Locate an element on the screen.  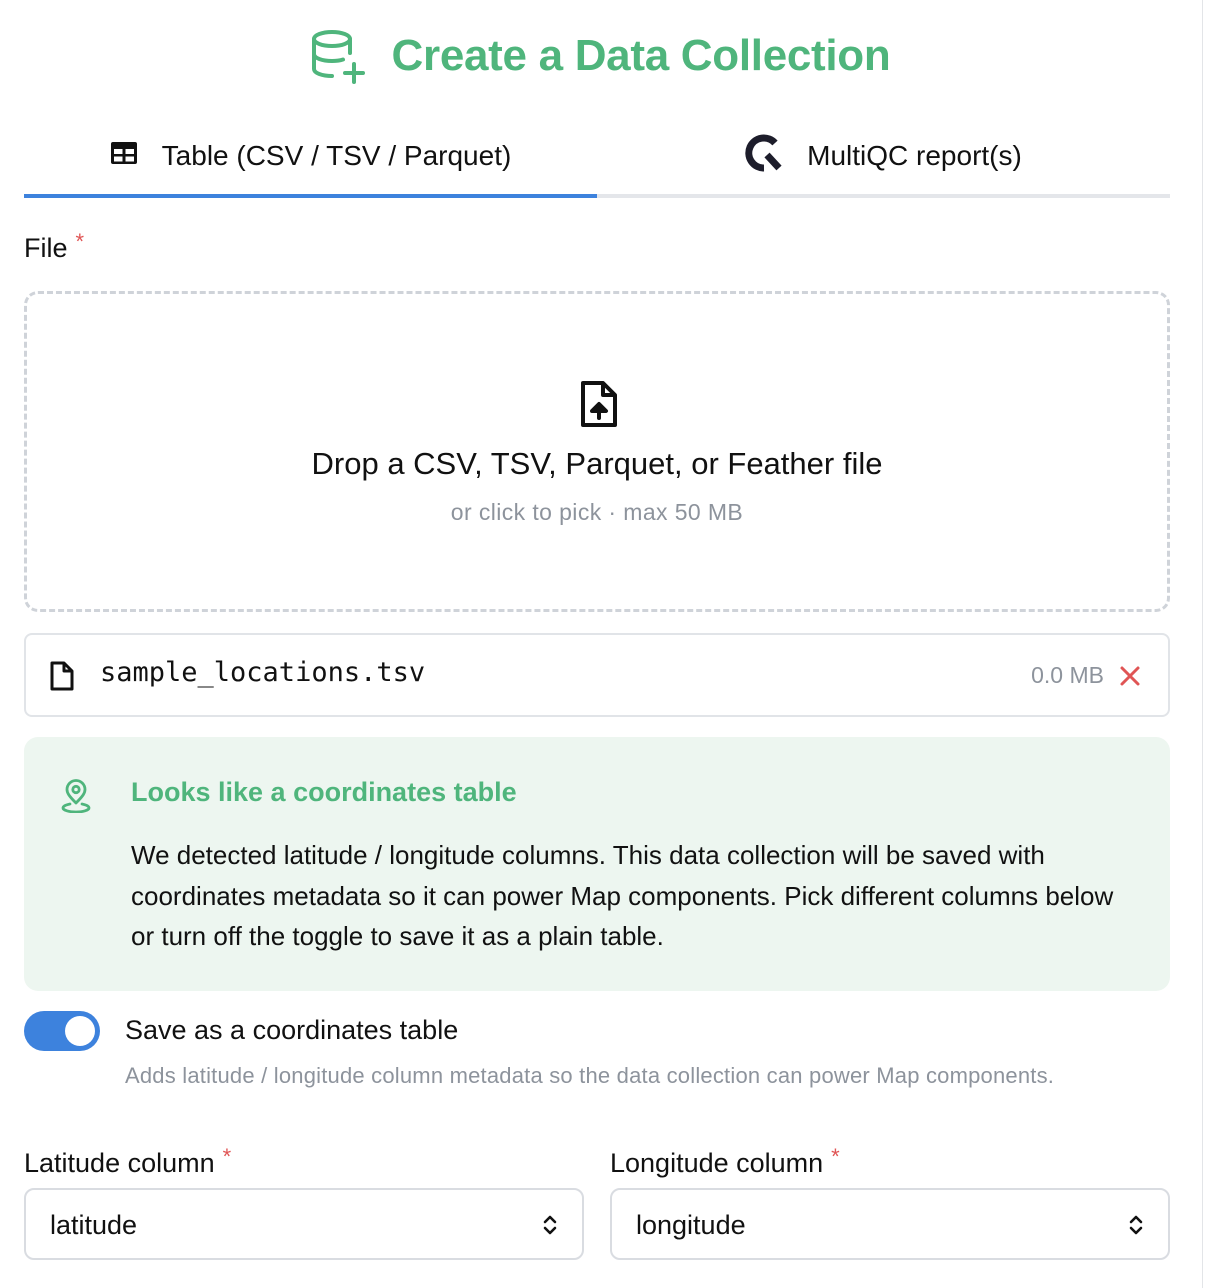
close-icon is located at coordinates (1130, 676).